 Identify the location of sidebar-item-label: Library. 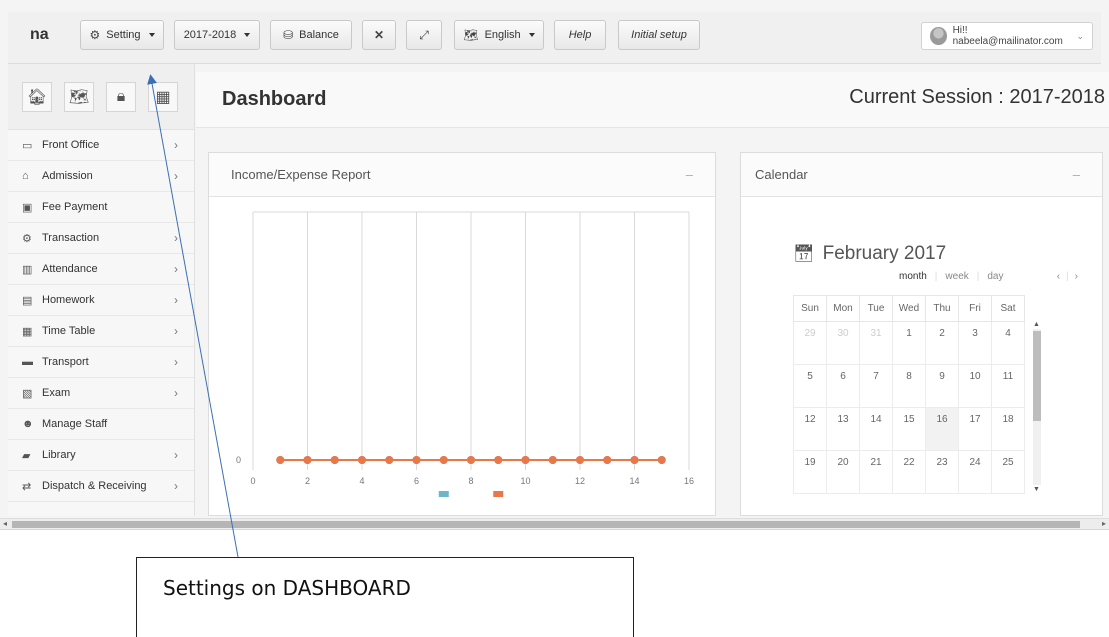
(59, 455).